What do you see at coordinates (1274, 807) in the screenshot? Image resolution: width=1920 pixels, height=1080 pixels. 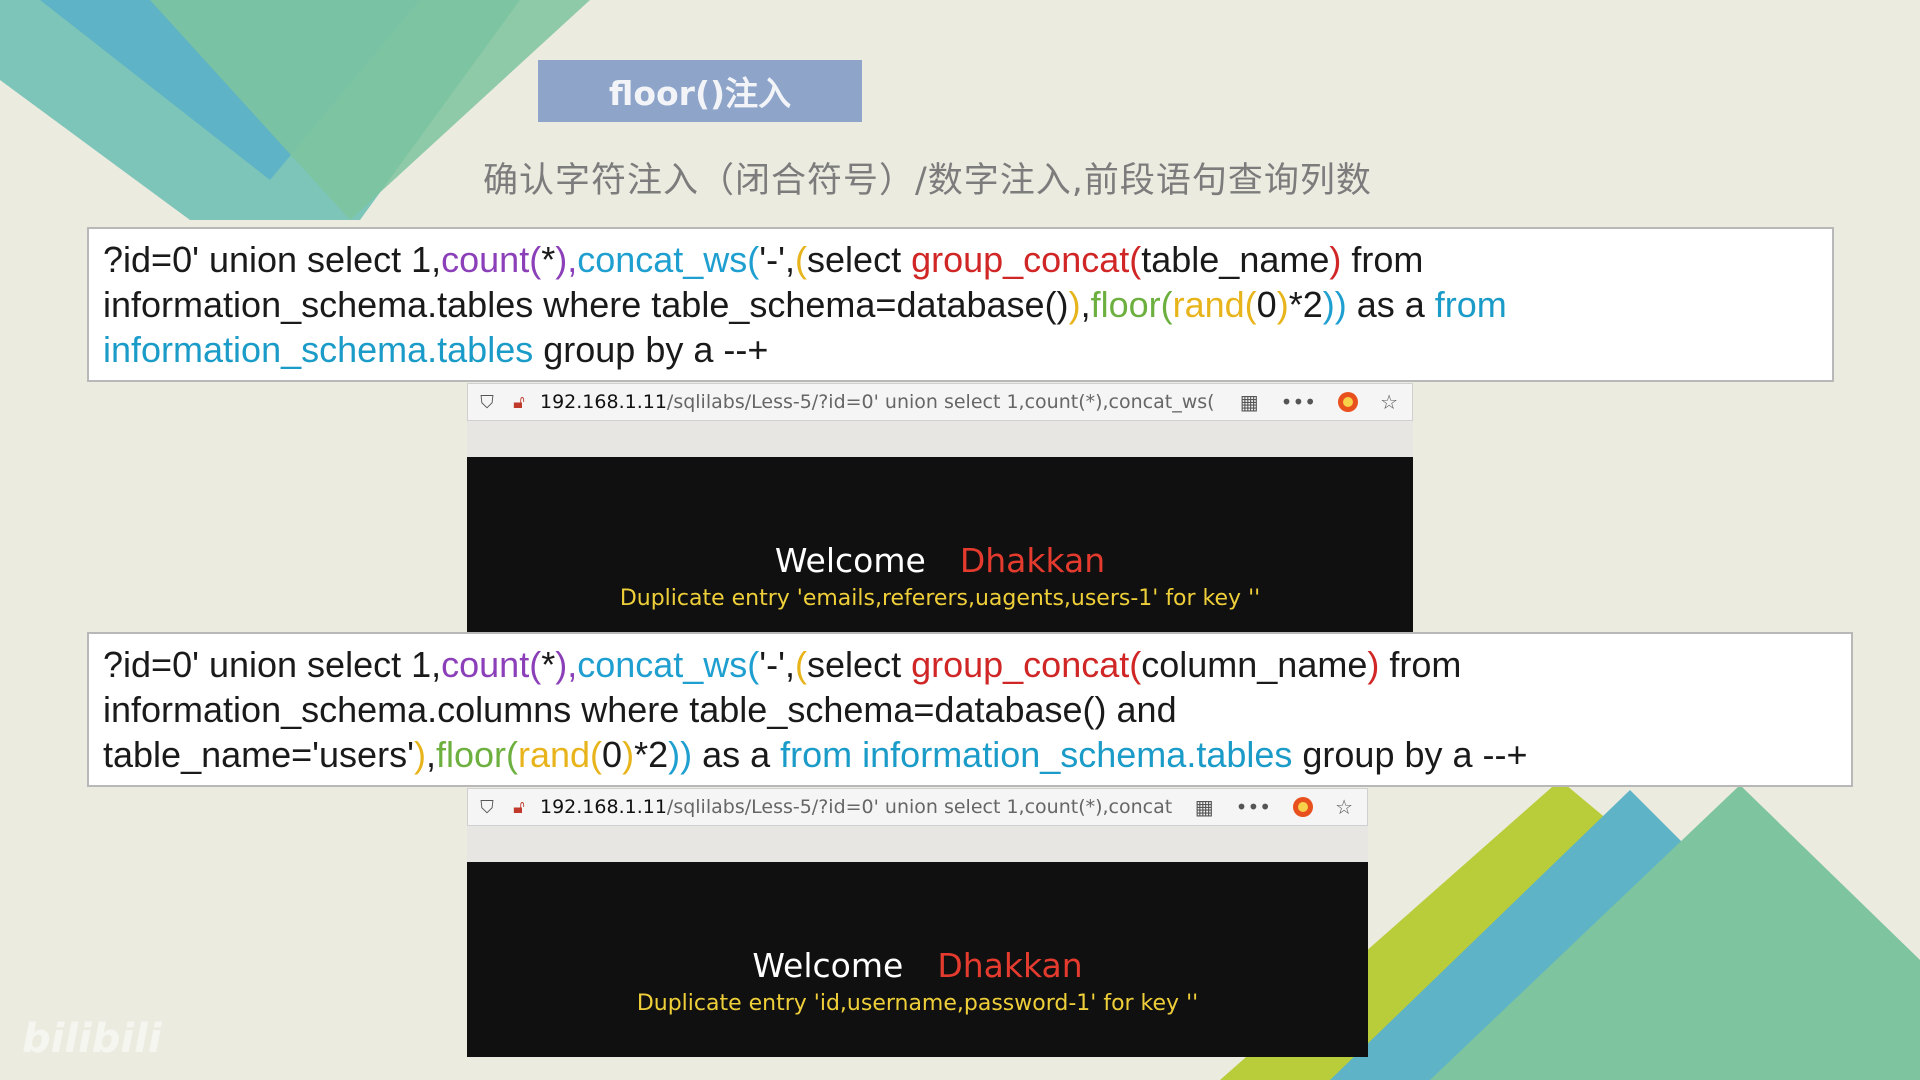 I see `address-bar-actions-2: ▦ ••• ☆` at bounding box center [1274, 807].